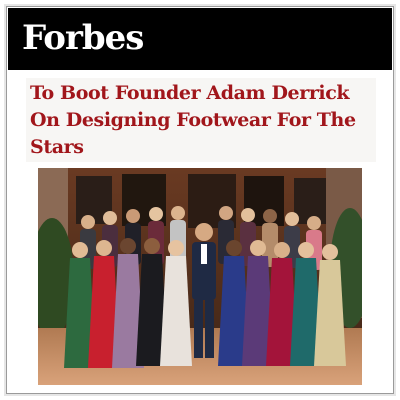  Describe the element at coordinates (83, 38) in the screenshot. I see `forbes-logo: Forbes` at that location.